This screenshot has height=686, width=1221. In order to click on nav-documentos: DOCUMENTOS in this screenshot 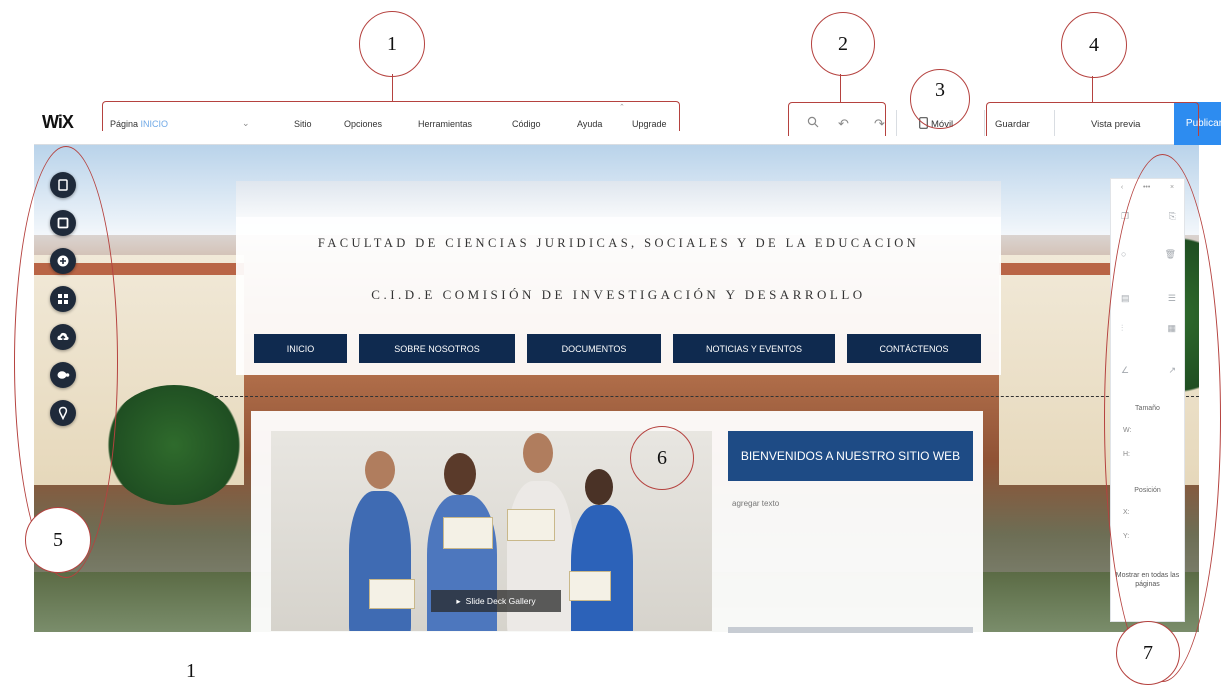, I will do `click(594, 348)`.